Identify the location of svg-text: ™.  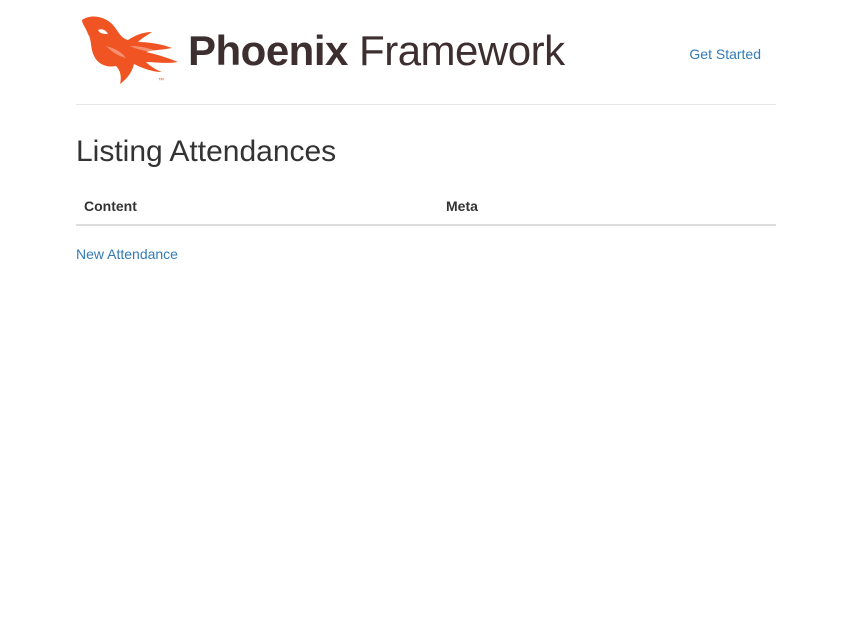
(161, 80).